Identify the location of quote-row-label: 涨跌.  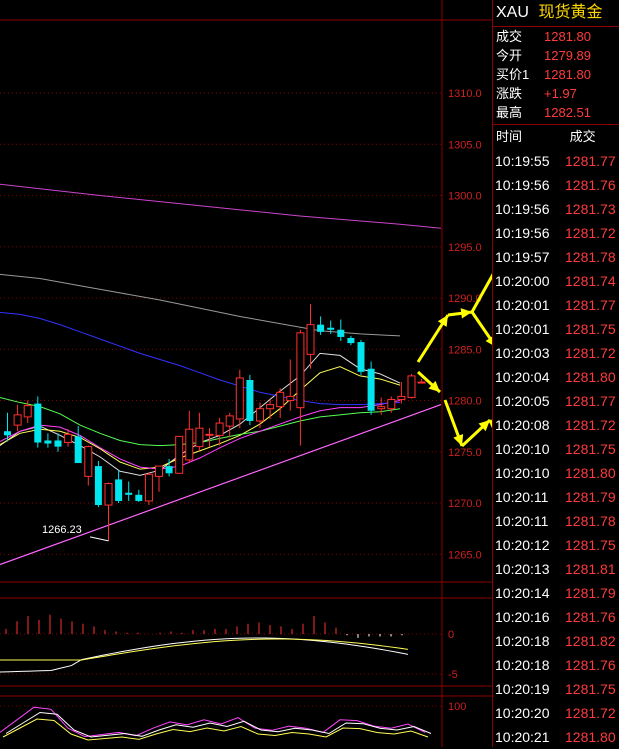
(509, 93).